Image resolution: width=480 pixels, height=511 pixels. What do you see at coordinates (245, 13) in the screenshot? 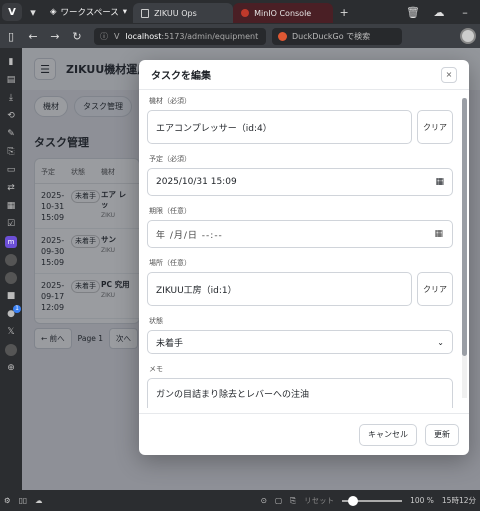
I see `minio-favicon-icon` at bounding box center [245, 13].